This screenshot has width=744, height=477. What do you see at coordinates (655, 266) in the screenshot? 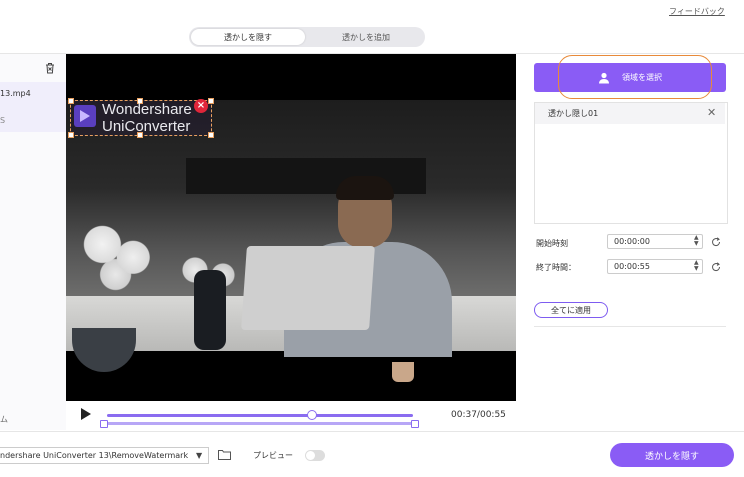
I see `end-time-input: 00:00:55` at bounding box center [655, 266].